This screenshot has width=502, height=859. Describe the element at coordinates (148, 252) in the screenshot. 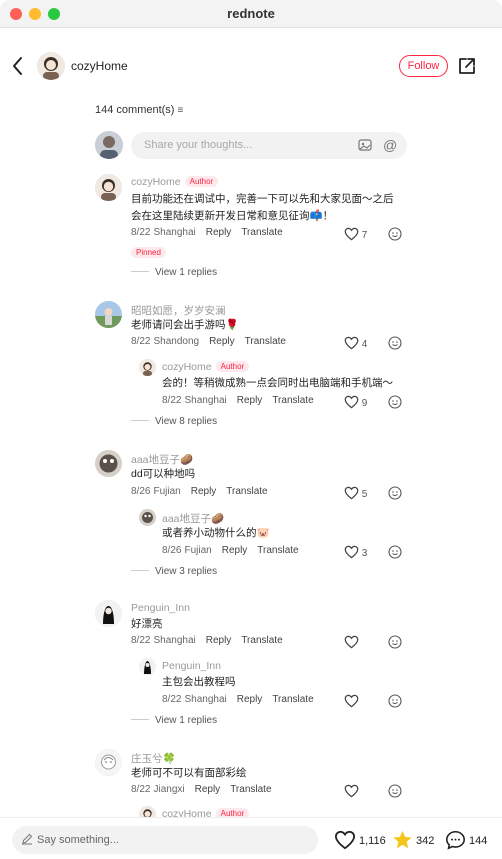

I see `pinned-badge: Pinned` at that location.